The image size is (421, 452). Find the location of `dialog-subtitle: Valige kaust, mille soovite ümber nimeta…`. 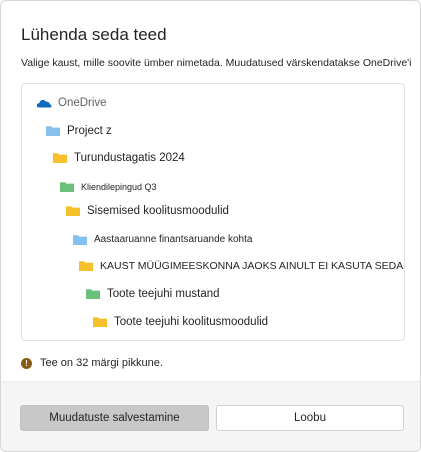

dialog-subtitle: Valige kaust, mille soovite ümber nimeta… is located at coordinates (216, 63).